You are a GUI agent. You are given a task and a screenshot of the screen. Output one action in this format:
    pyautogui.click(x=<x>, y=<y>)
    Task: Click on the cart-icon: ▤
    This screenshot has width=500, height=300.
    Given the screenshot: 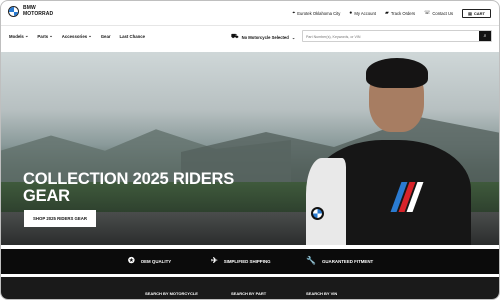 What is the action you would take?
    pyautogui.click(x=470, y=13)
    